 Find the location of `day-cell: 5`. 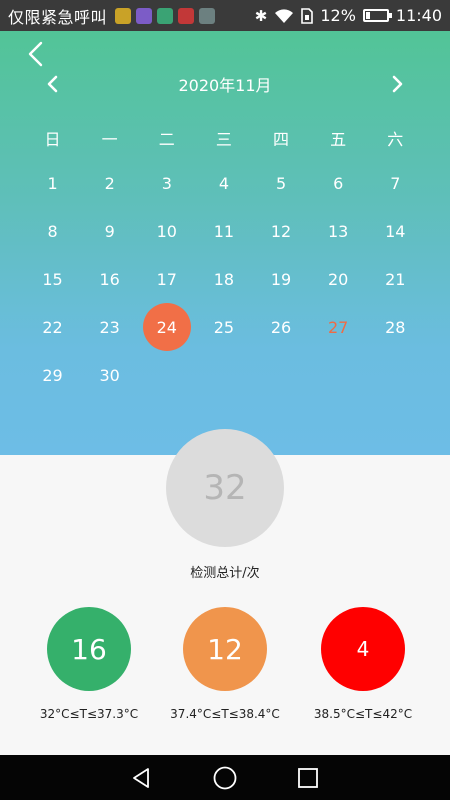

day-cell: 5 is located at coordinates (281, 183).